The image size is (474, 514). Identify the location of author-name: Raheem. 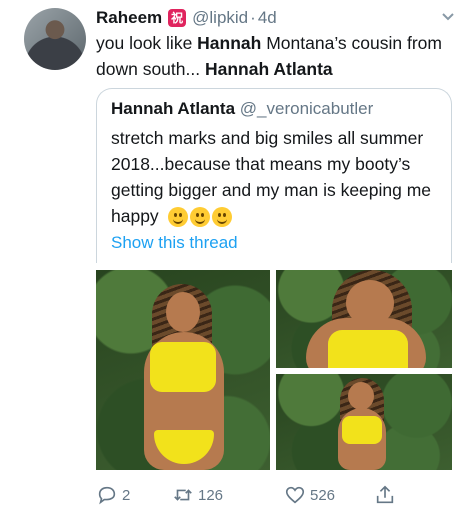
(129, 18).